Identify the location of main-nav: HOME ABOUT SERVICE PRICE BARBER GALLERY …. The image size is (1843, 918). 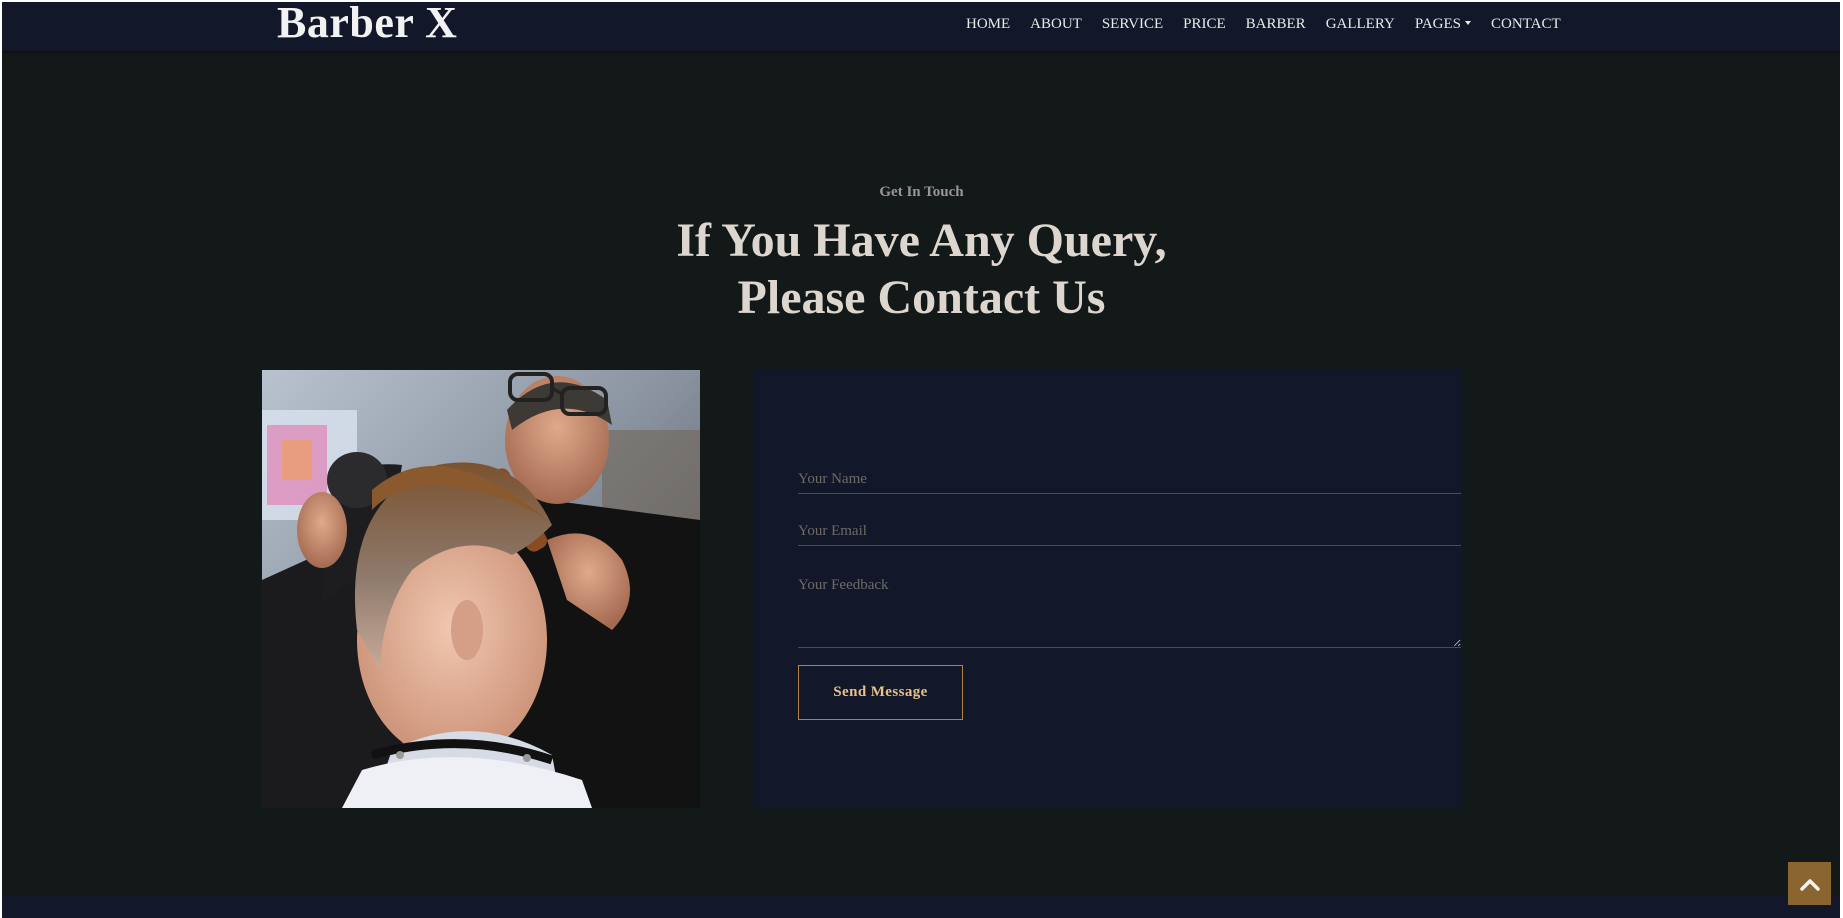
(1273, 24).